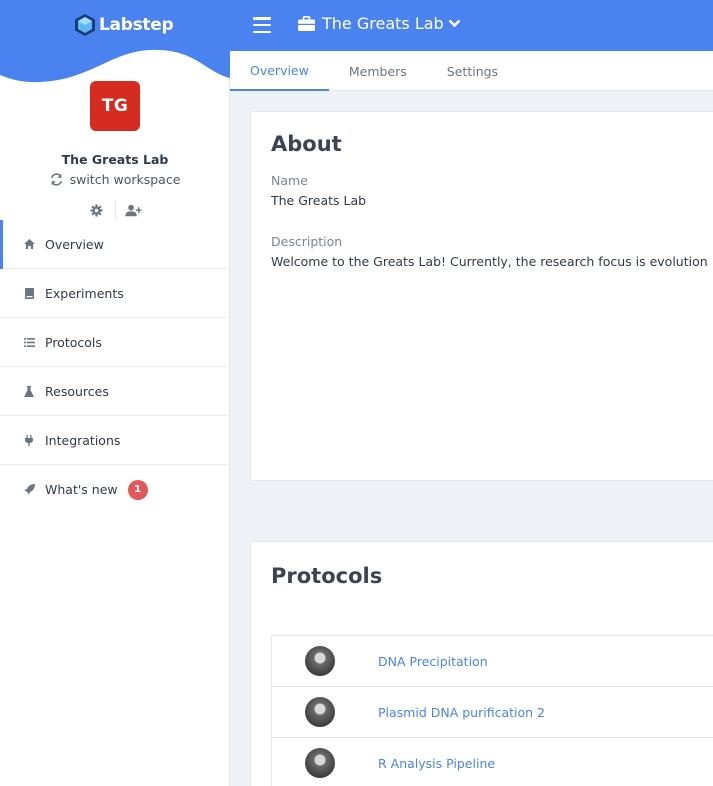  Describe the element at coordinates (307, 241) in the screenshot. I see `description-label: Description` at that location.